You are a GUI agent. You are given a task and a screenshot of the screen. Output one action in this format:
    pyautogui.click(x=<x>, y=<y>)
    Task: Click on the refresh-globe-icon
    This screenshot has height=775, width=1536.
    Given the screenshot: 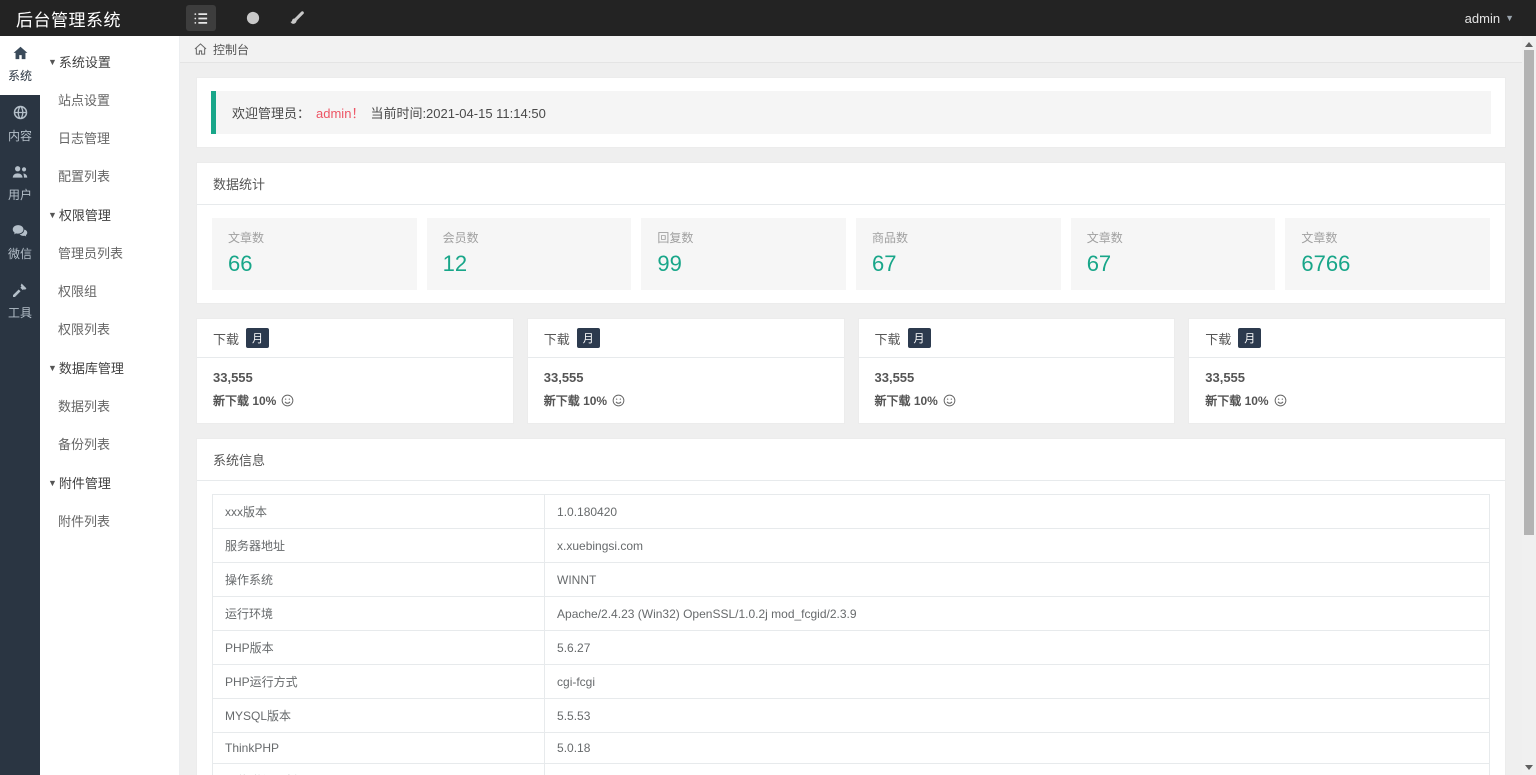 What is the action you would take?
    pyautogui.click(x=253, y=18)
    